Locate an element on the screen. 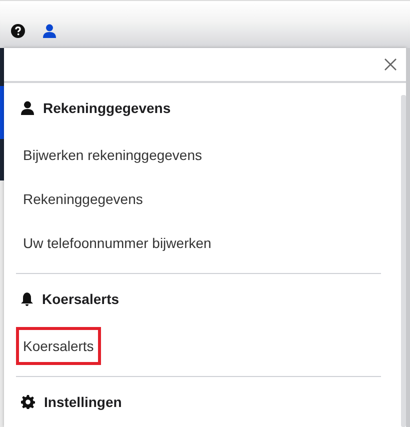  close-icon is located at coordinates (390, 64).